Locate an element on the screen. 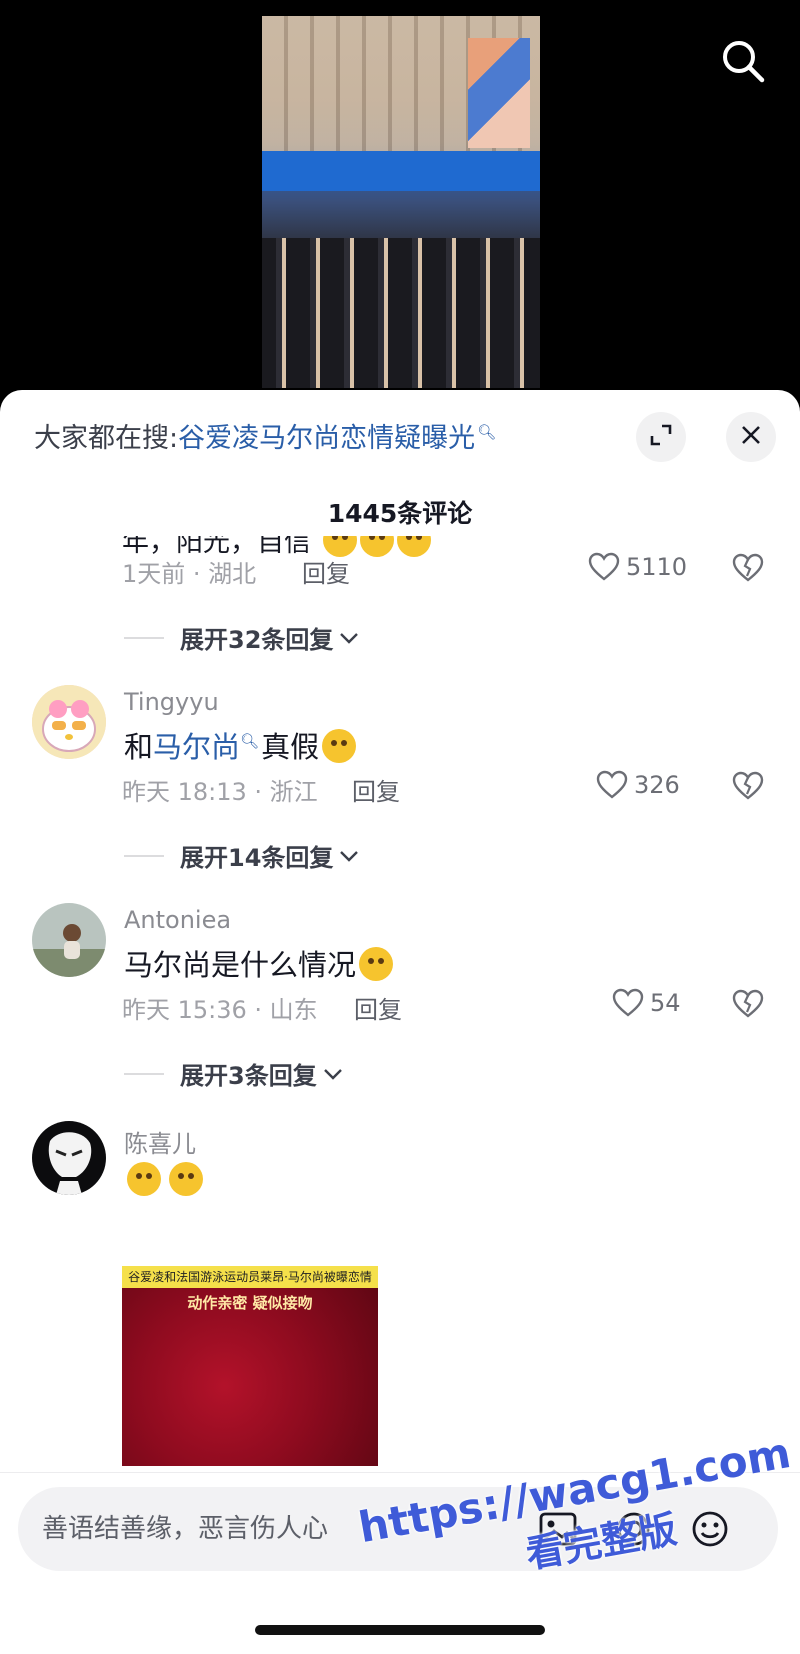 The image size is (800, 1654). like-count: 54 is located at coordinates (665, 1003).